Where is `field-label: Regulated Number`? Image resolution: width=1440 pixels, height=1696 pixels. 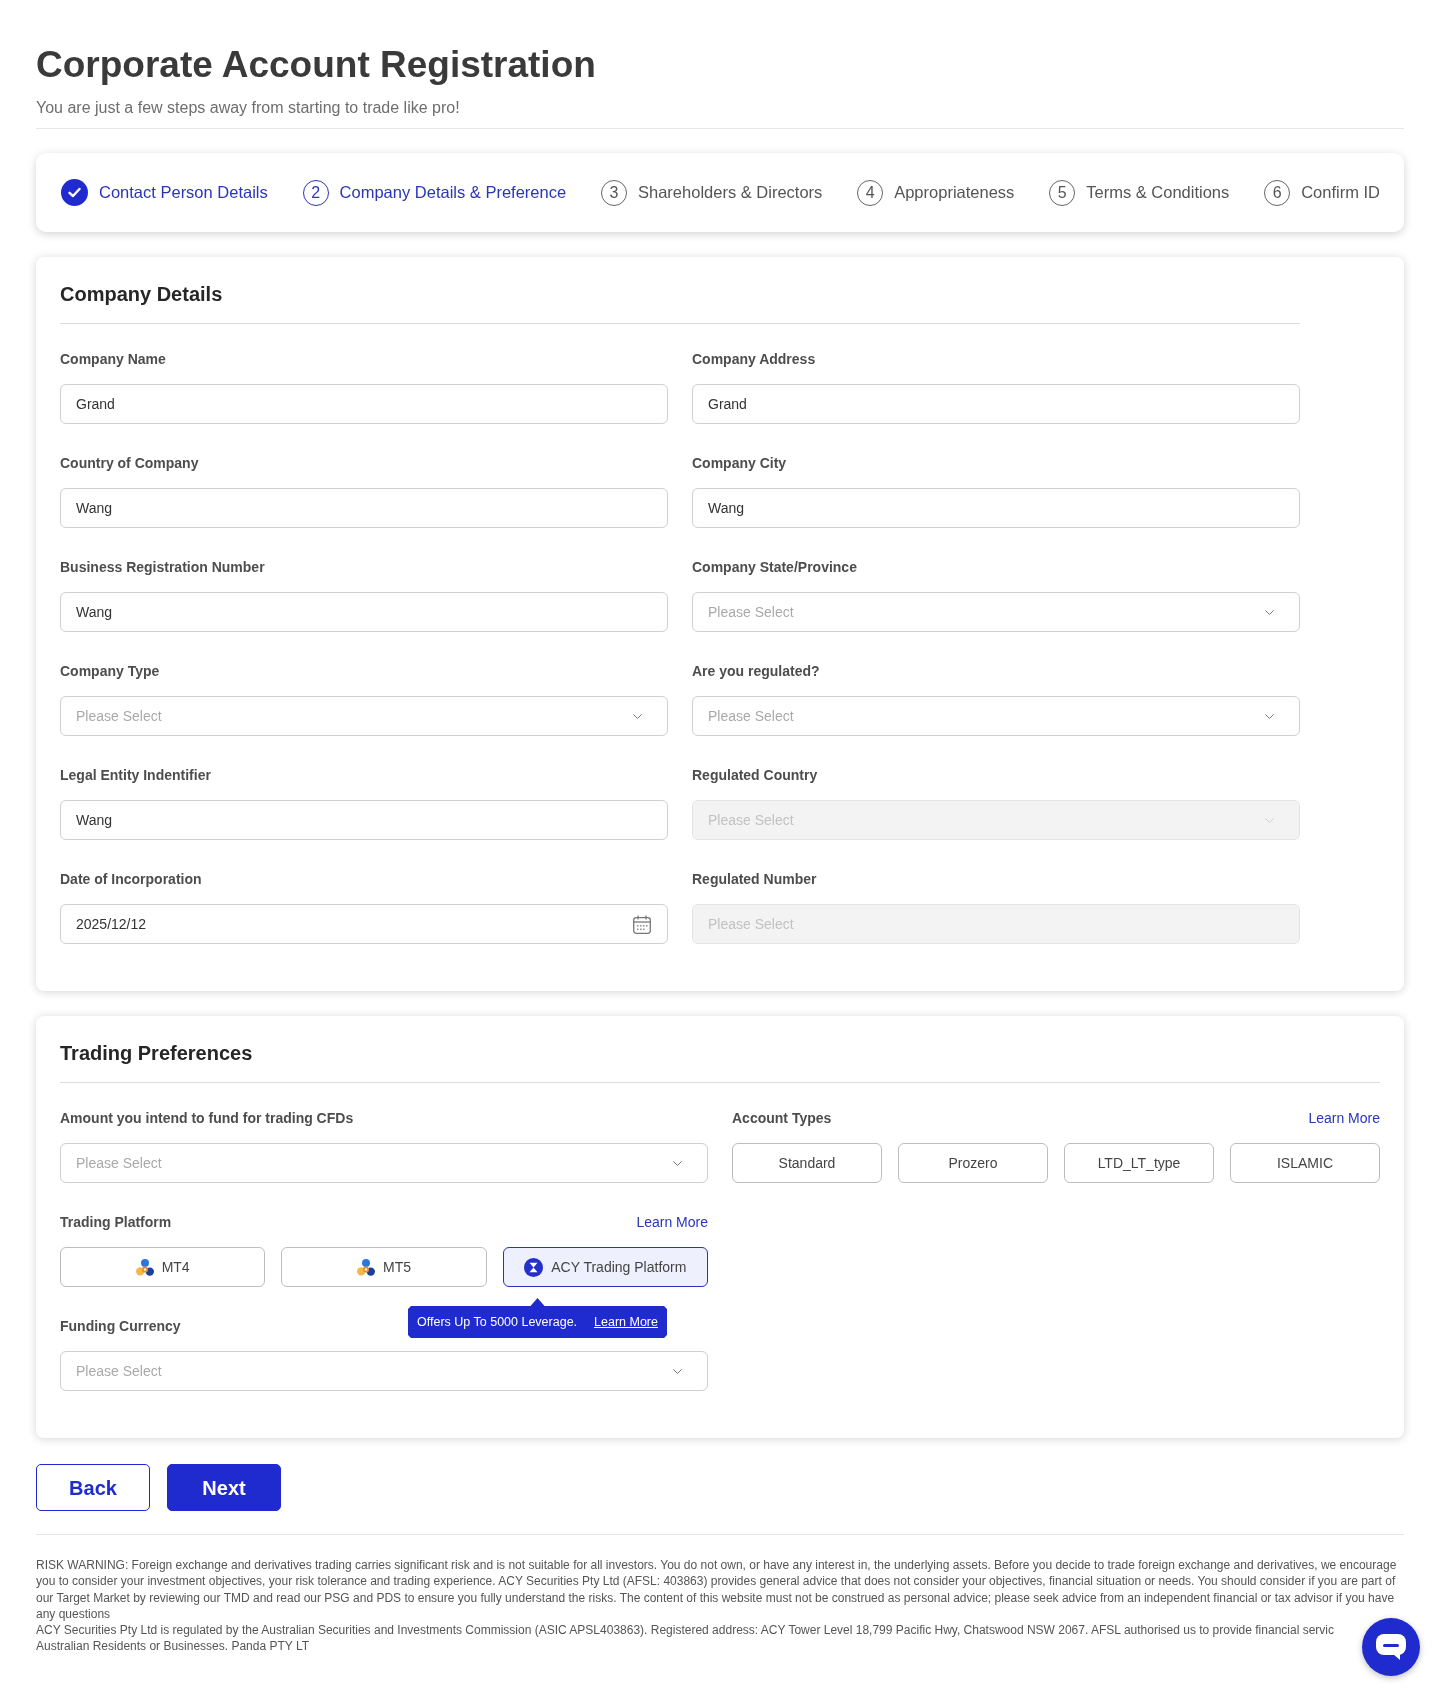
field-label: Regulated Number is located at coordinates (754, 879).